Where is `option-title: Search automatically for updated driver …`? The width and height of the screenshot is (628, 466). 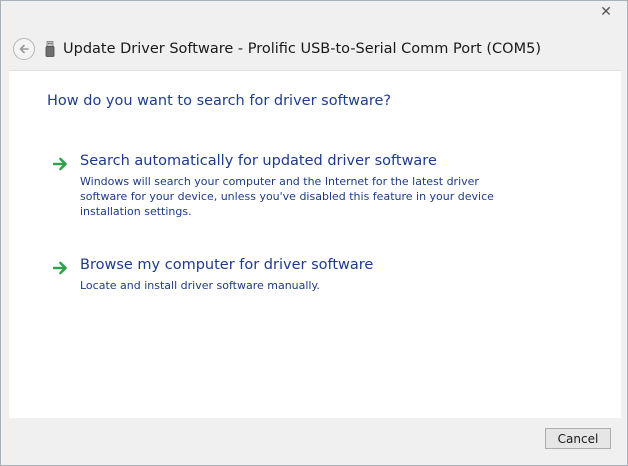 option-title: Search automatically for updated driver … is located at coordinates (258, 161).